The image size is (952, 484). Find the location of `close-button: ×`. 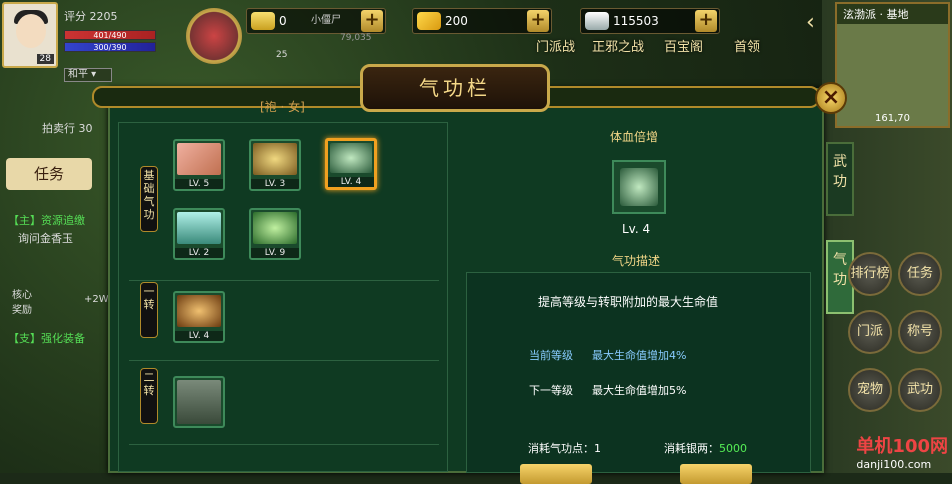

close-button: × is located at coordinates (831, 98).